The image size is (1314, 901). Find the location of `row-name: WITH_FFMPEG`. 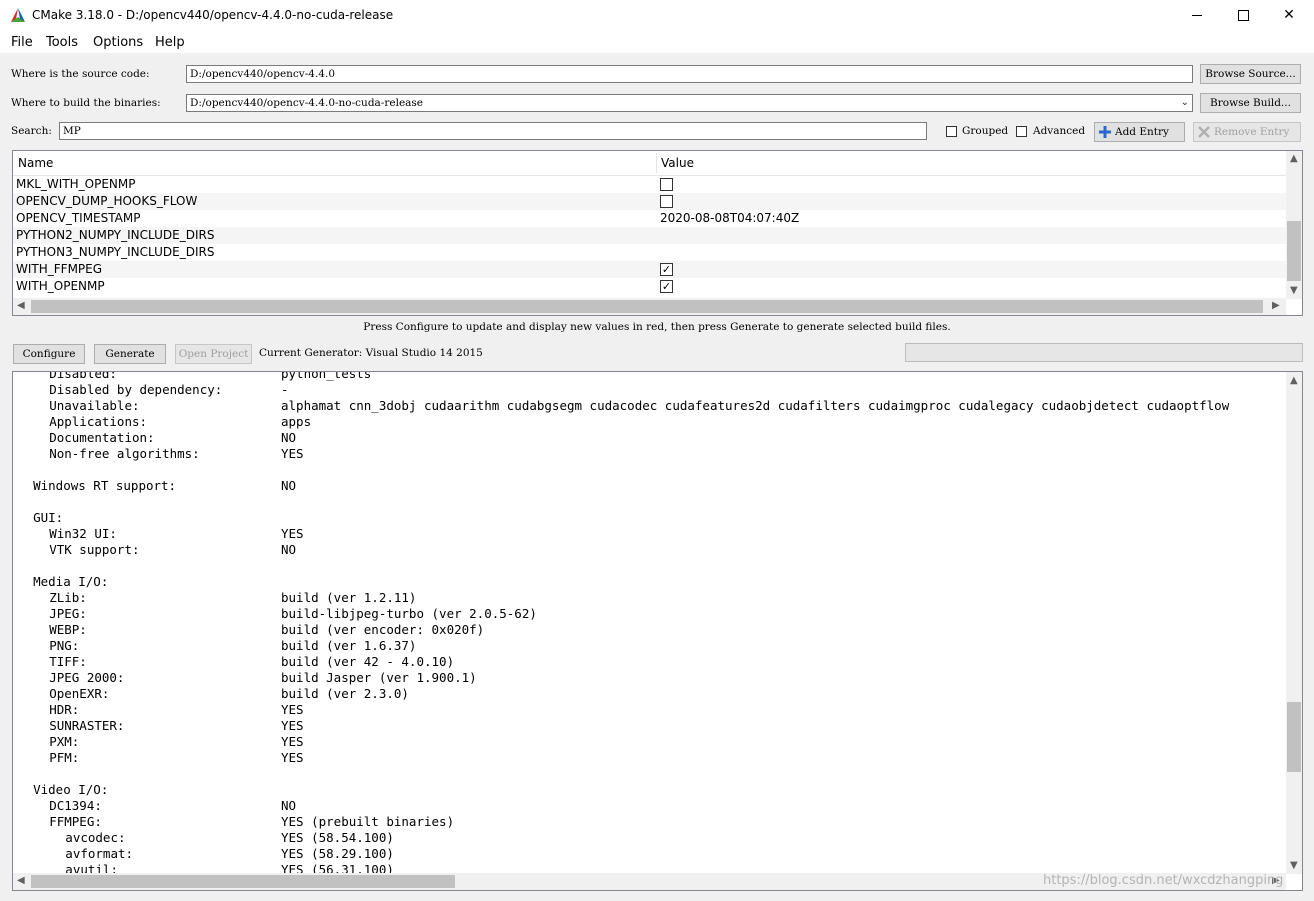

row-name: WITH_FFMPEG is located at coordinates (59, 269).